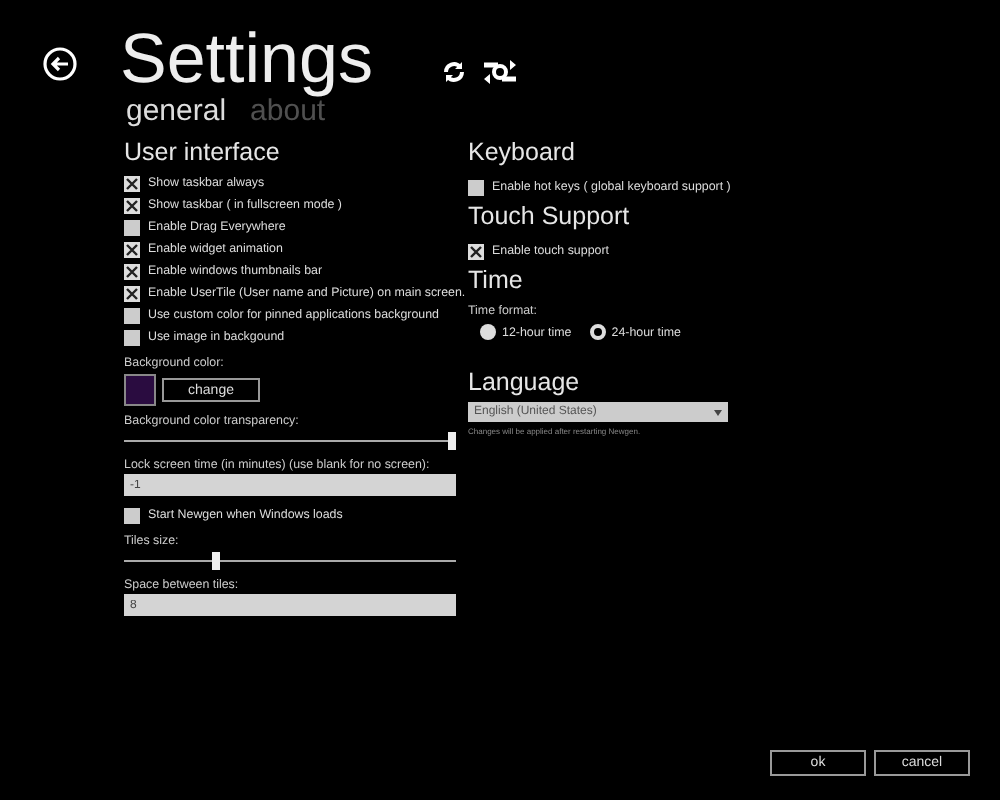  I want to click on back-icon, so click(60, 64).